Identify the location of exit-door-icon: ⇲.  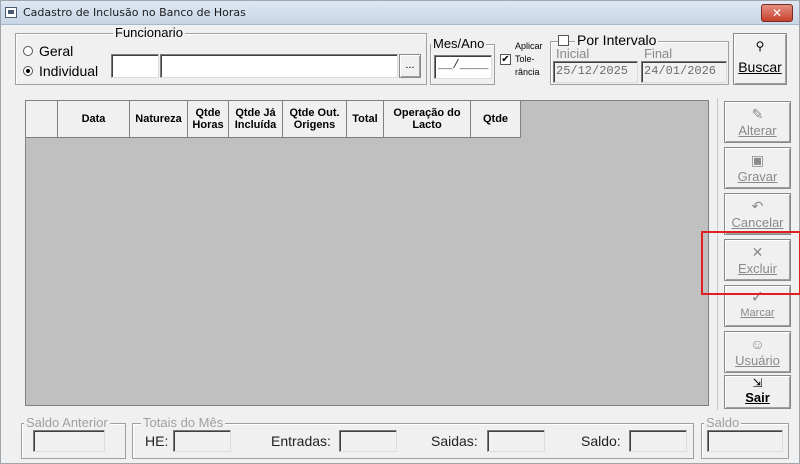
(757, 383).